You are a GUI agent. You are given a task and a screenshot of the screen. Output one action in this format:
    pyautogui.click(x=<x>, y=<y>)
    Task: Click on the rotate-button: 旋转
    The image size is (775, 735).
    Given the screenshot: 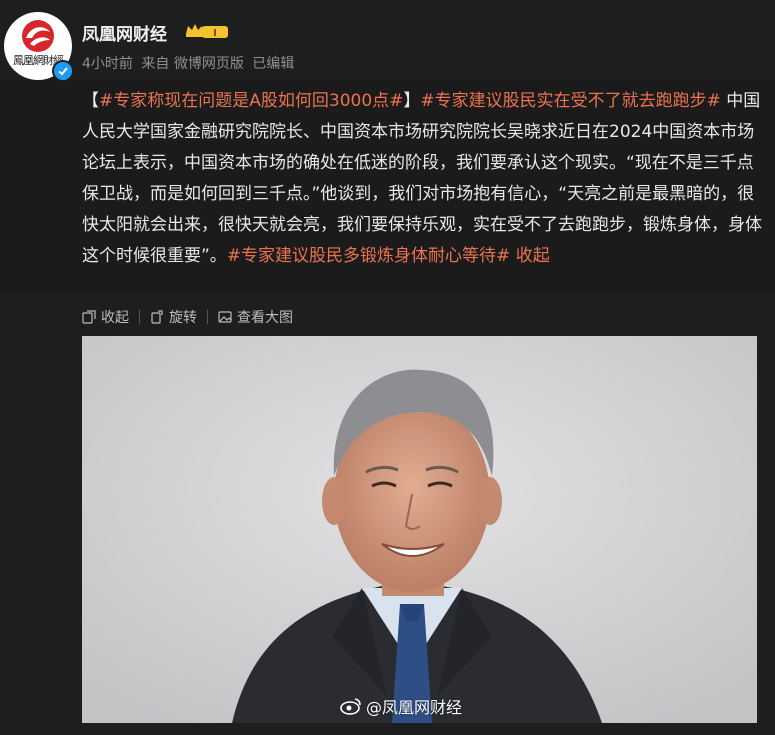 What is the action you would take?
    pyautogui.click(x=173, y=317)
    